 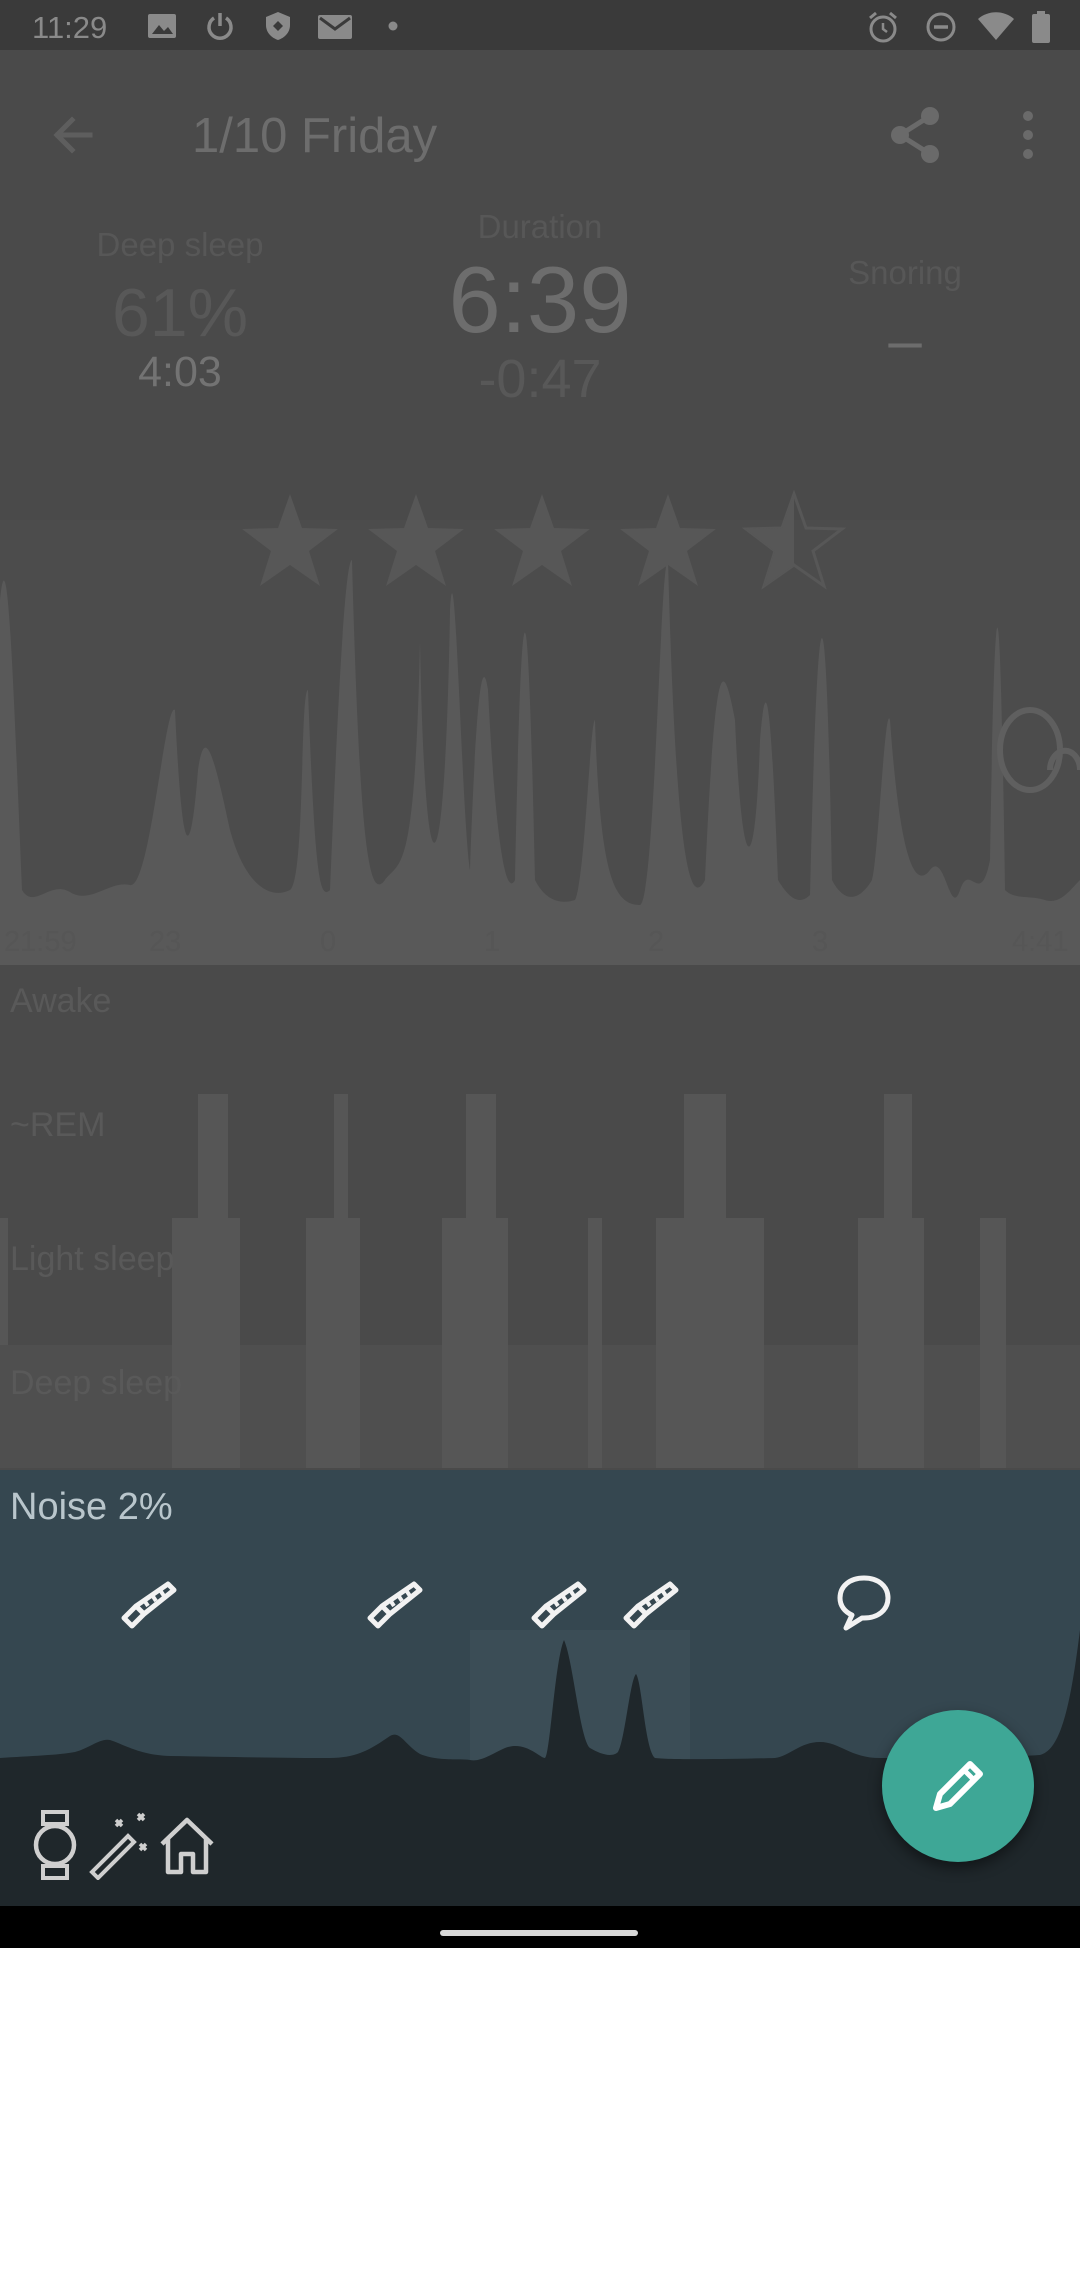 I want to click on power-icon, so click(x=220, y=26).